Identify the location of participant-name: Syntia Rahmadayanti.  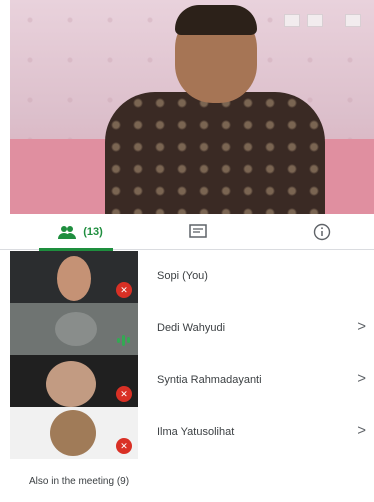
(209, 380).